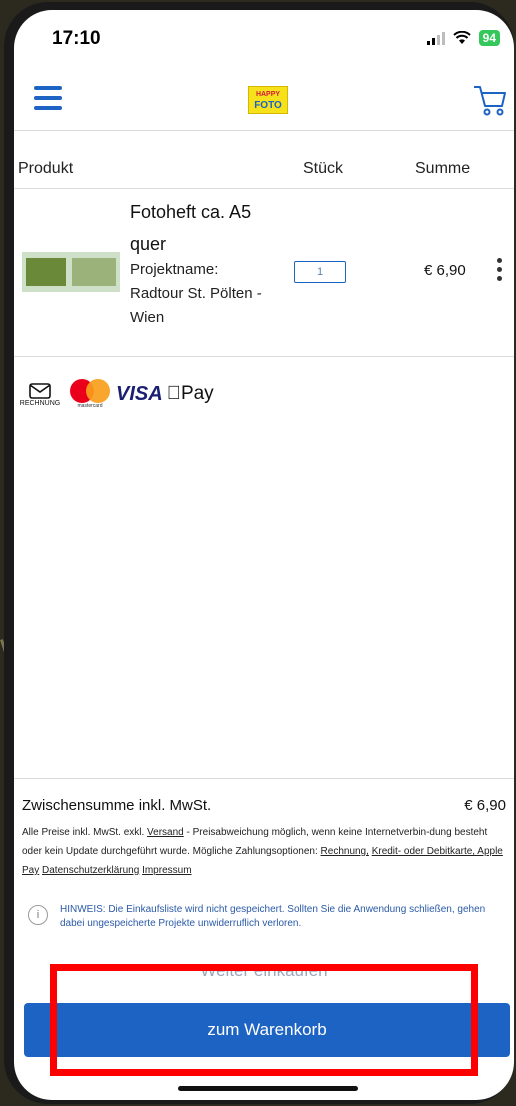 This screenshot has height=1106, width=516. I want to click on cellular-signal-icon, so click(435, 38).